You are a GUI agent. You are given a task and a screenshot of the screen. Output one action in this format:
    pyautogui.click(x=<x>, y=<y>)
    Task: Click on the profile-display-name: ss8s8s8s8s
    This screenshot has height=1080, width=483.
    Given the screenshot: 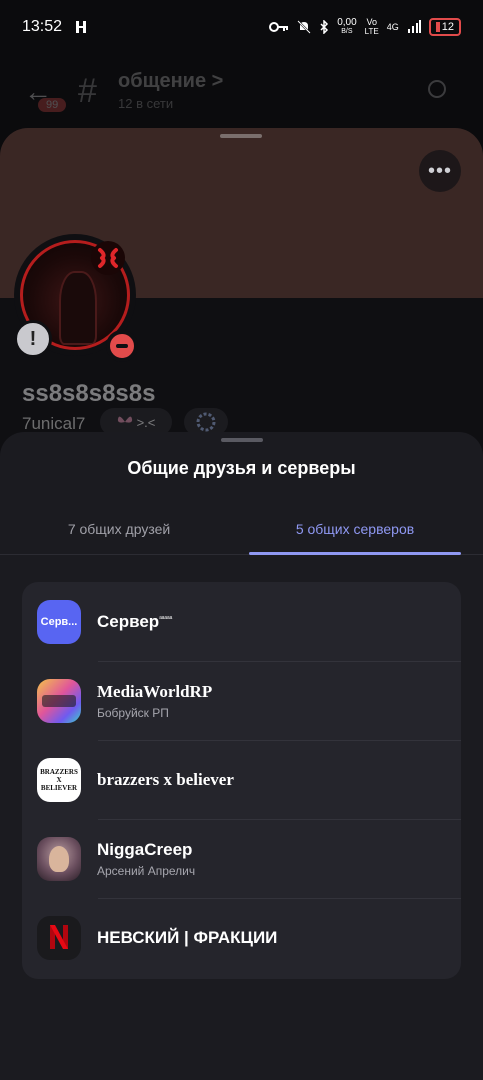 What is the action you would take?
    pyautogui.click(x=89, y=393)
    